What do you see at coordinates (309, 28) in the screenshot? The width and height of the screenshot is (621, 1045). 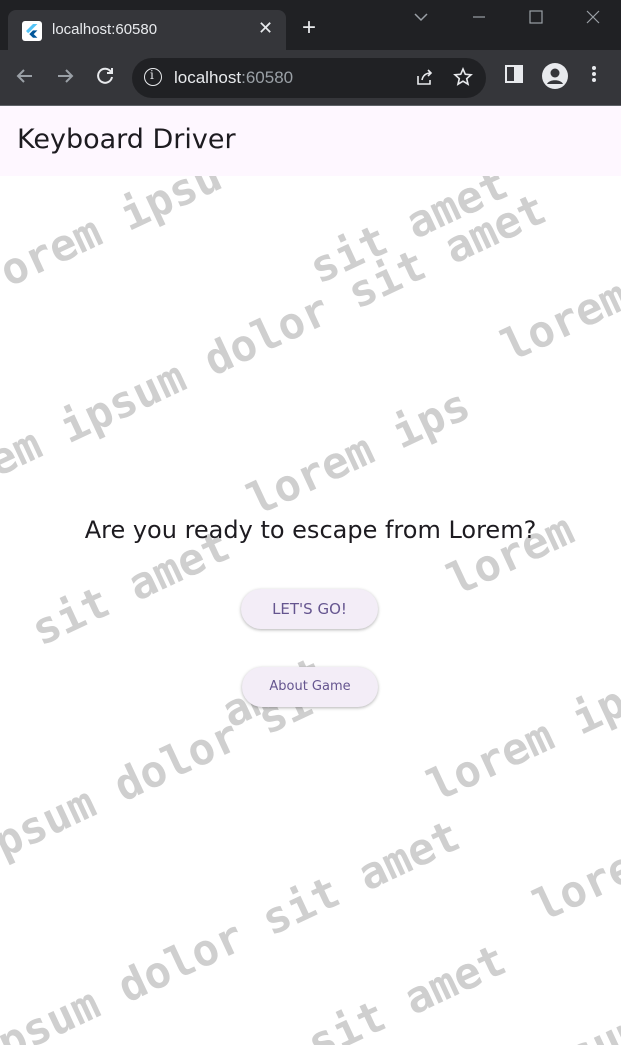 I see `new-tab-icon: +` at bounding box center [309, 28].